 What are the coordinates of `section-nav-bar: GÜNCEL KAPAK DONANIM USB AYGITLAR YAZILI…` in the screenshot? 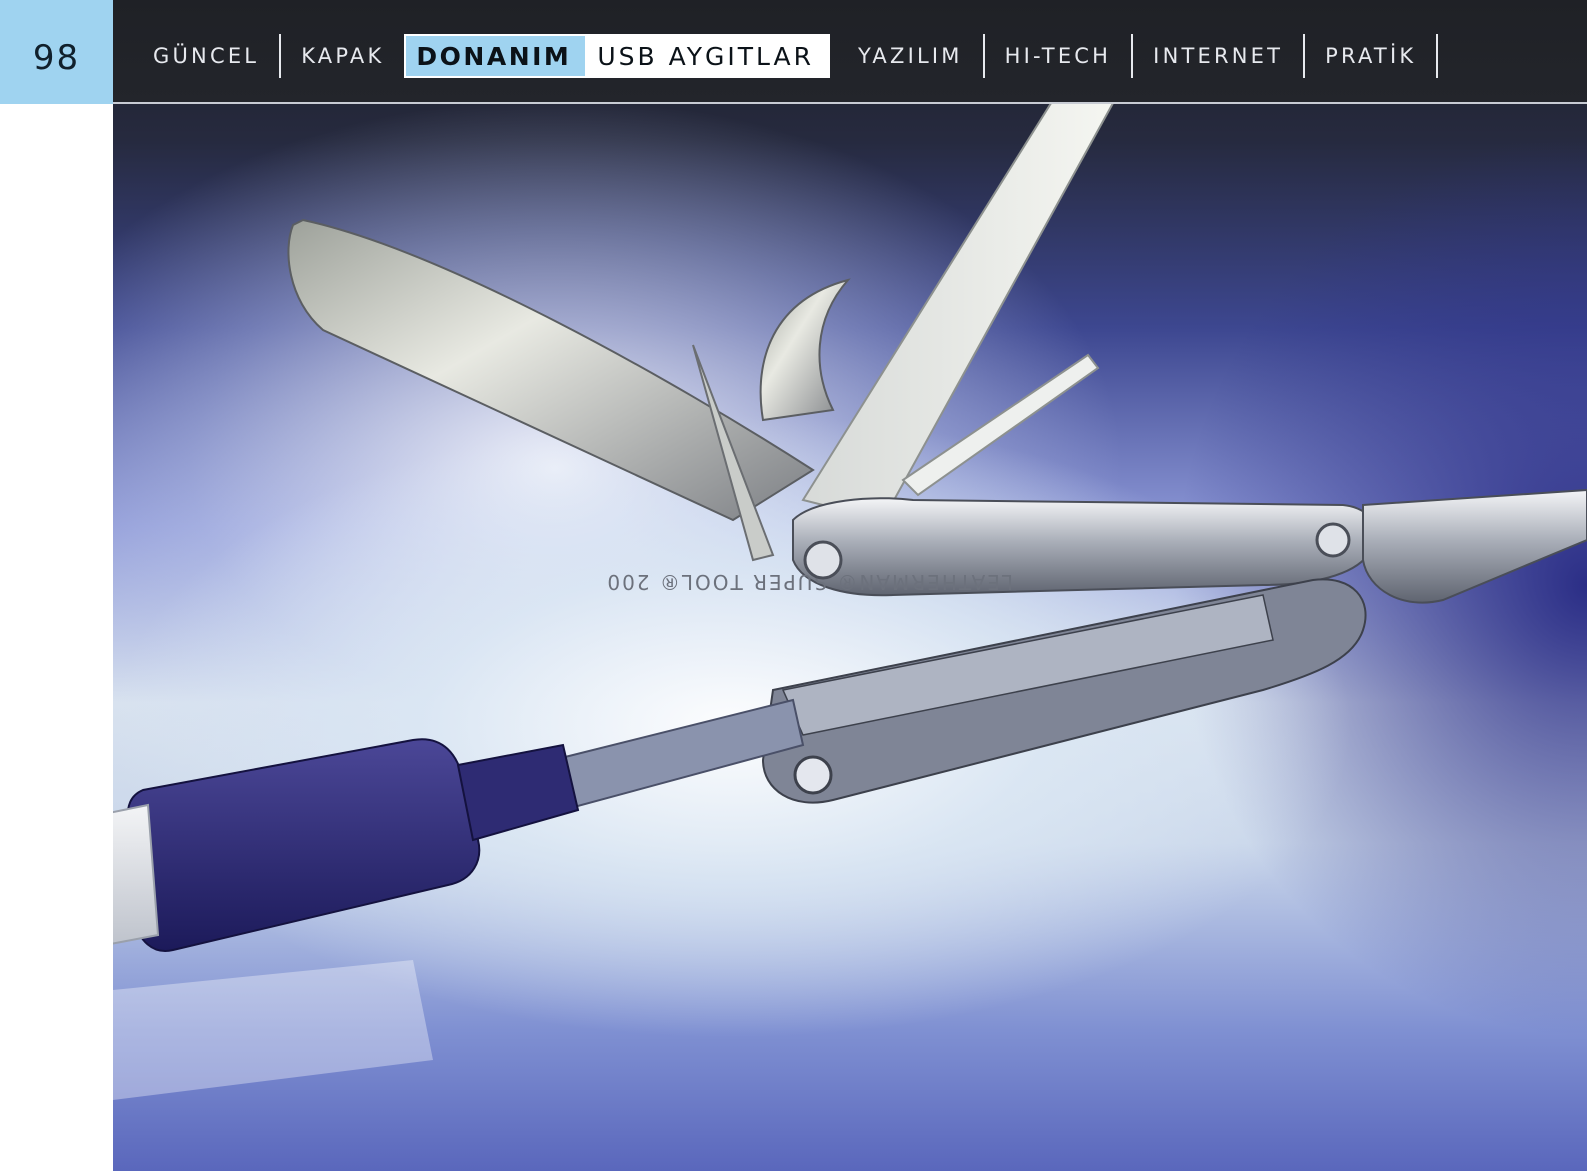 It's located at (850, 51).